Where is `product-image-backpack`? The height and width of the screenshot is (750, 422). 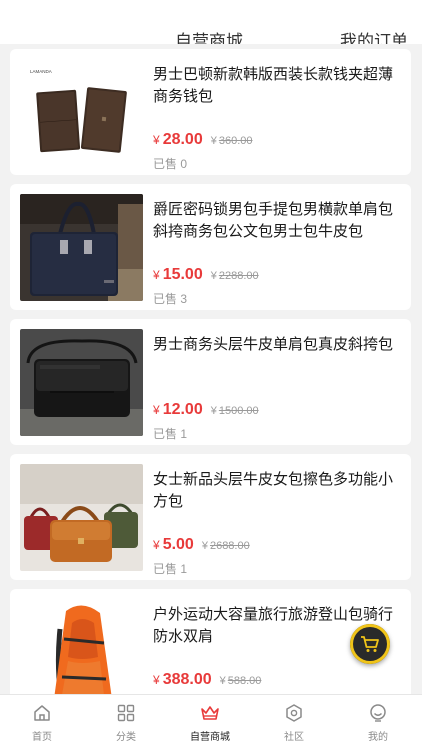 product-image-backpack is located at coordinates (81, 646).